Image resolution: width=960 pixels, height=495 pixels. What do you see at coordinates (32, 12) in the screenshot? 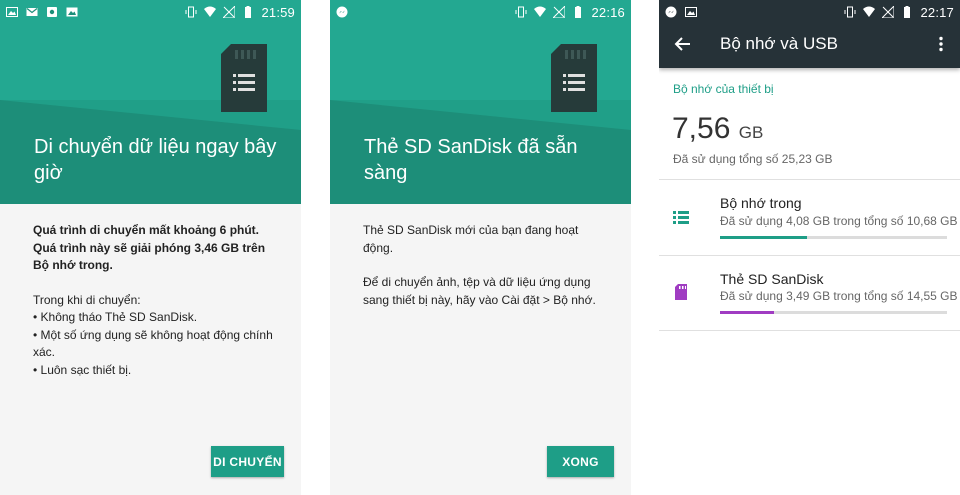
I see `mail-icon` at bounding box center [32, 12].